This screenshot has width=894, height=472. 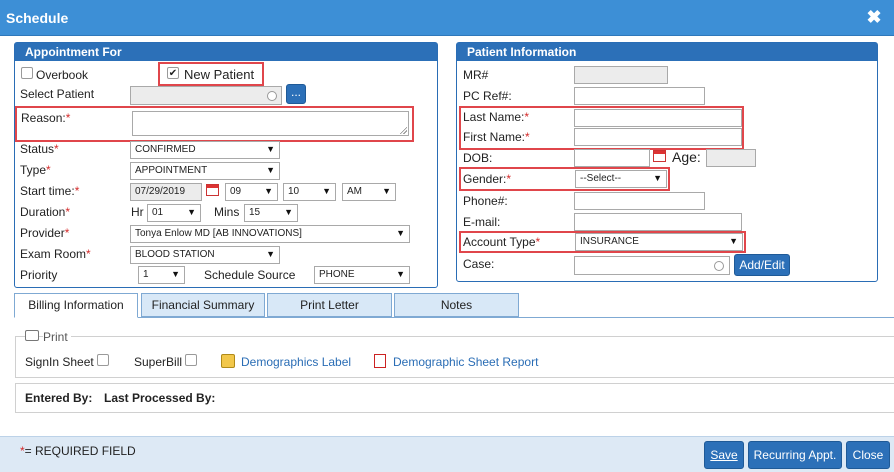 What do you see at coordinates (76, 305) in the screenshot?
I see `tab-billing-information: Billing Information` at bounding box center [76, 305].